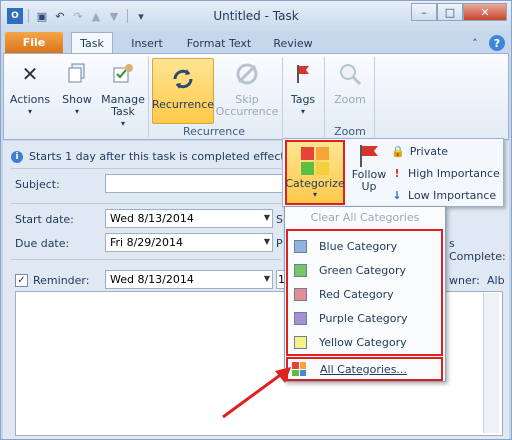  What do you see at coordinates (350, 99) in the screenshot?
I see `zoom-label: Zoom` at bounding box center [350, 99].